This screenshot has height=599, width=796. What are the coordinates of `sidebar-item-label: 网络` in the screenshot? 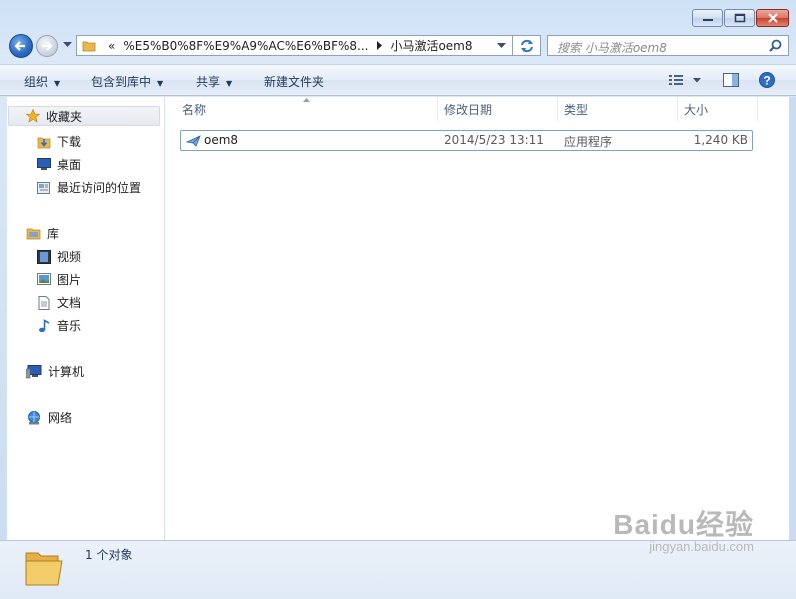 It's located at (60, 418).